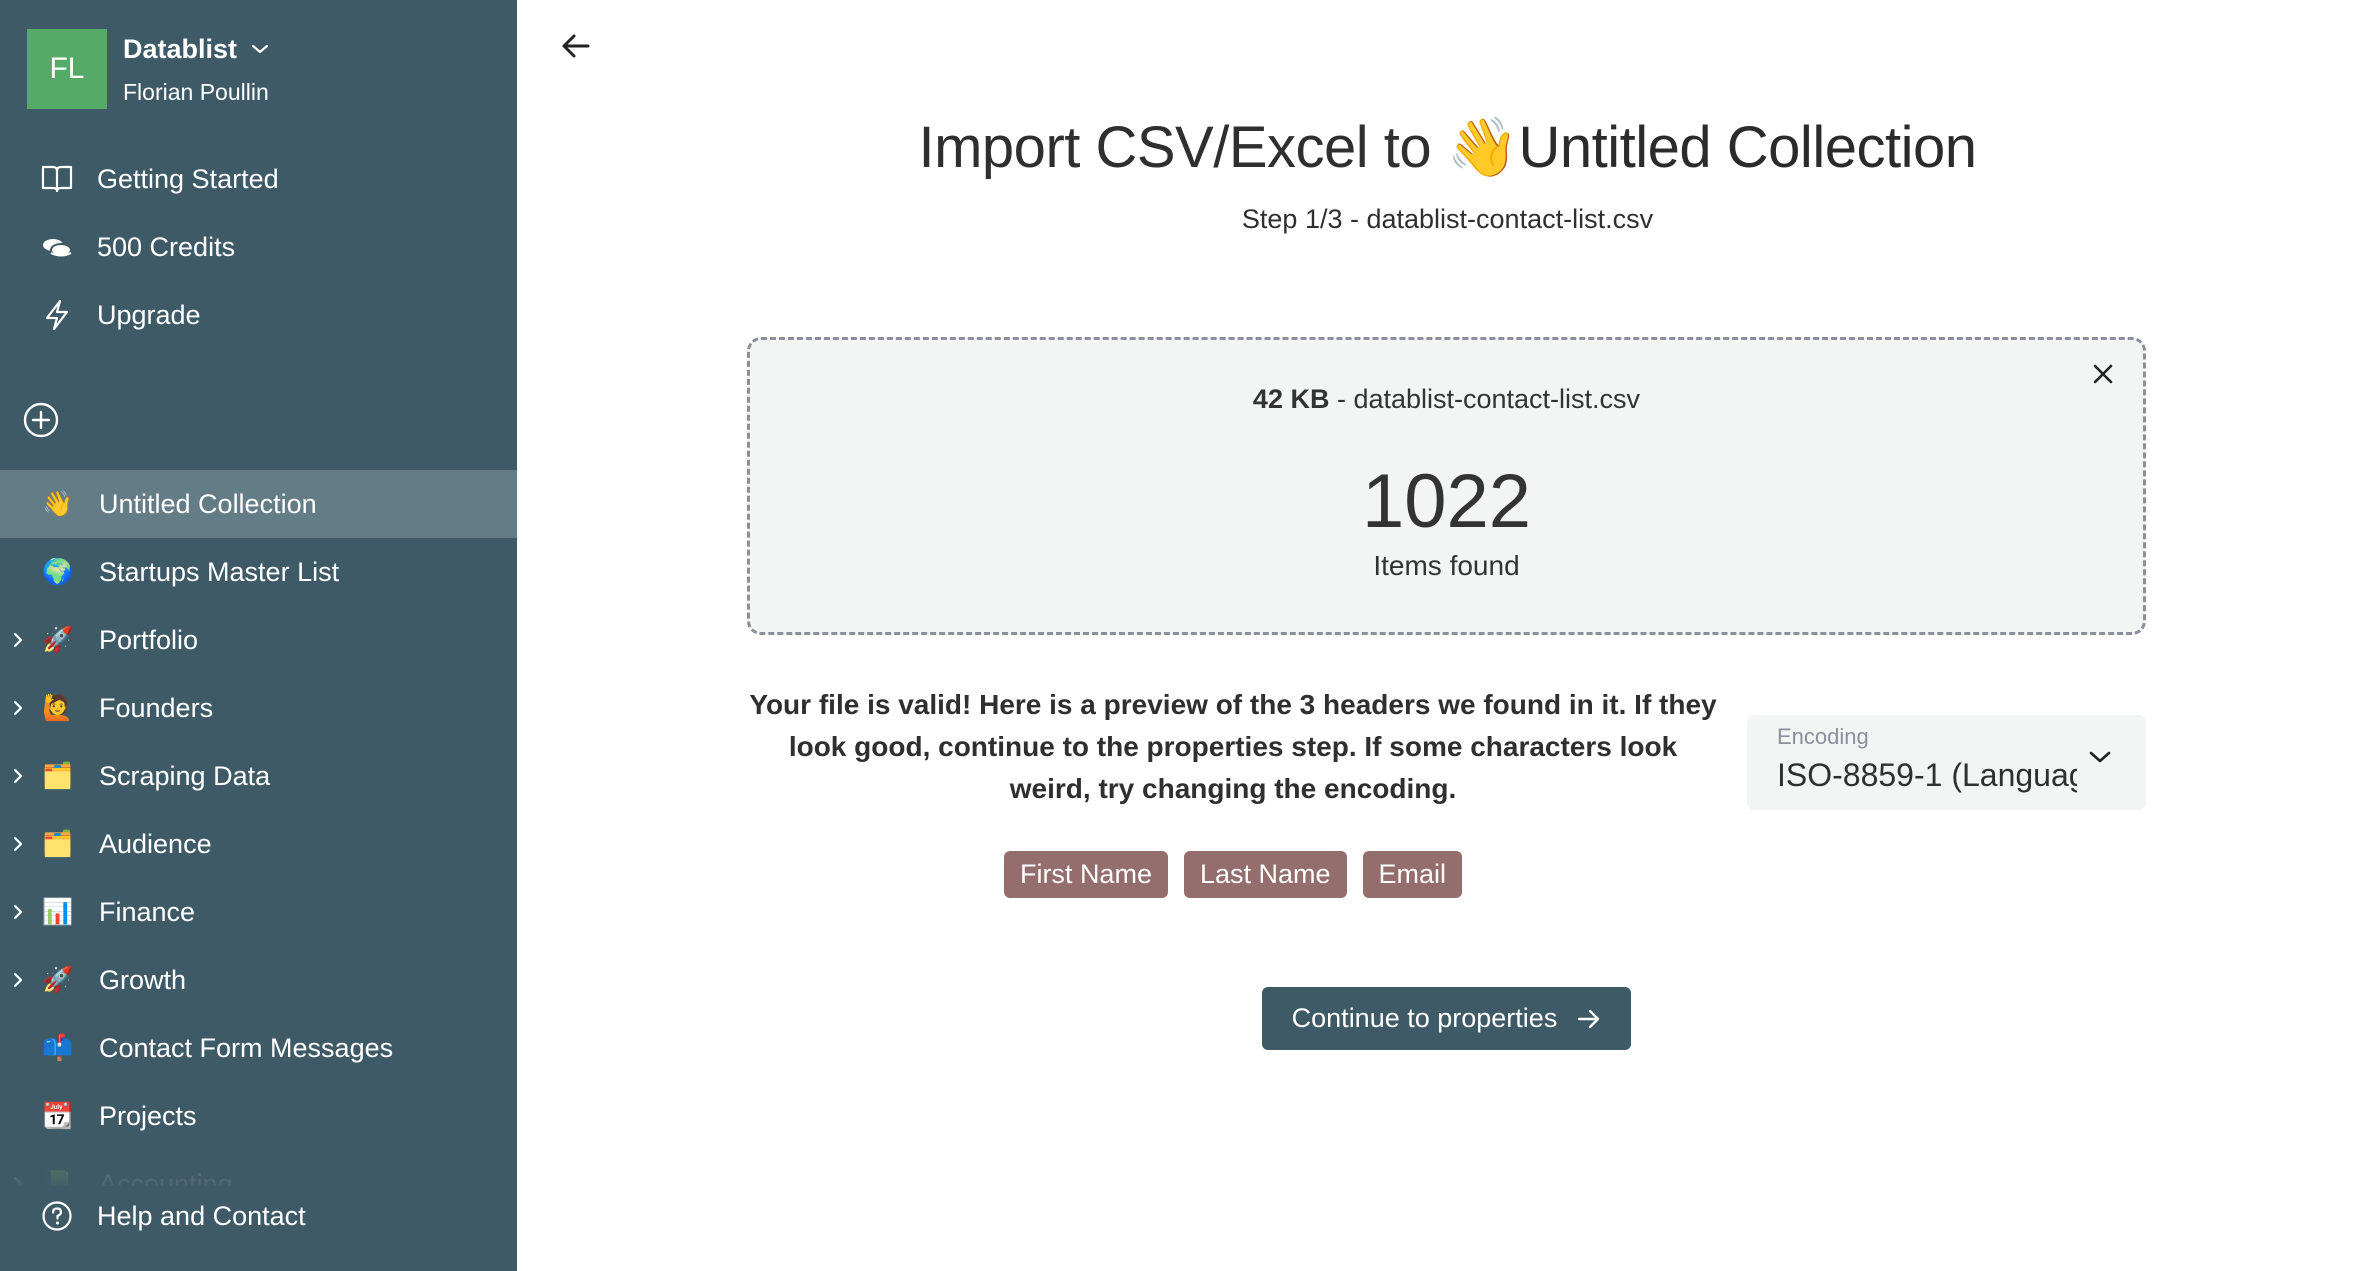 The height and width of the screenshot is (1271, 2378). Describe the element at coordinates (57, 247) in the screenshot. I see `coins-icon` at that location.